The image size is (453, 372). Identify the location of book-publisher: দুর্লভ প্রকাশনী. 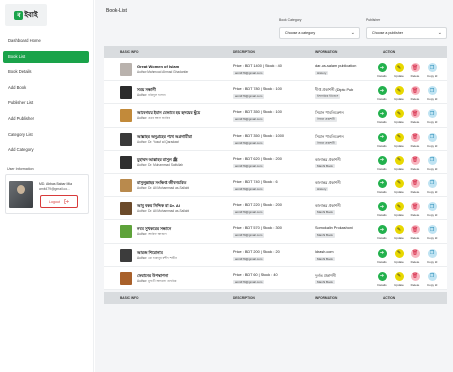
(325, 275).